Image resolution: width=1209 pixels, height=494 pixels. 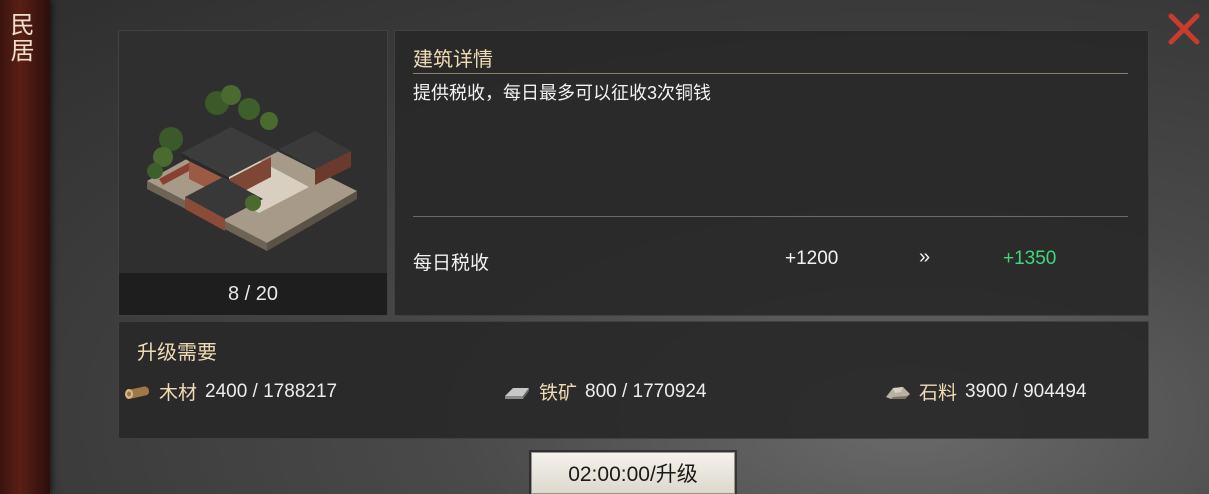 What do you see at coordinates (812, 258) in the screenshot?
I see `daily-tax-current: +1200` at bounding box center [812, 258].